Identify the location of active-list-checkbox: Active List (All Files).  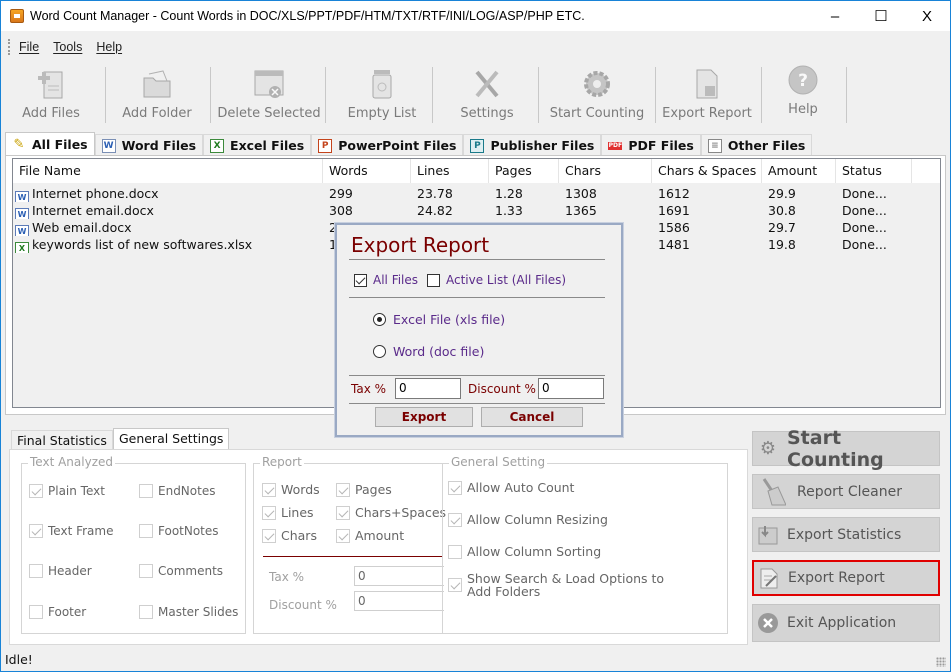
(496, 280).